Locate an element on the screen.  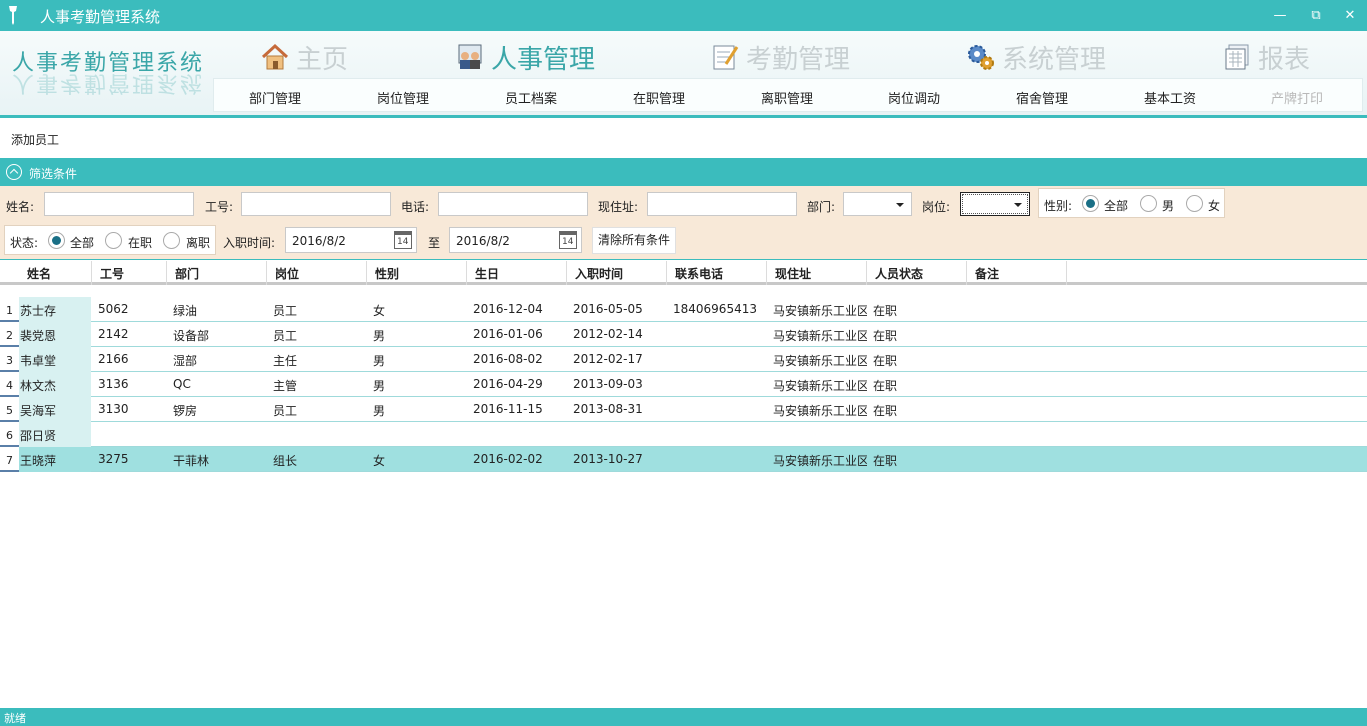
row-number: 4 is located at coordinates (9, 384).